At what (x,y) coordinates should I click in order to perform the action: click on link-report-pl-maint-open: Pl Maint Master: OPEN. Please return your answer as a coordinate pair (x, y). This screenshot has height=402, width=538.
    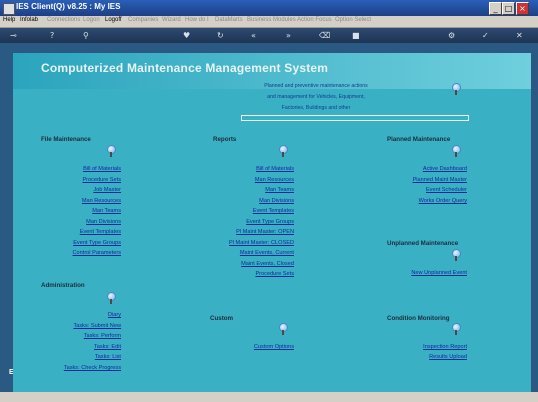
    Looking at the image, I should click on (265, 232).